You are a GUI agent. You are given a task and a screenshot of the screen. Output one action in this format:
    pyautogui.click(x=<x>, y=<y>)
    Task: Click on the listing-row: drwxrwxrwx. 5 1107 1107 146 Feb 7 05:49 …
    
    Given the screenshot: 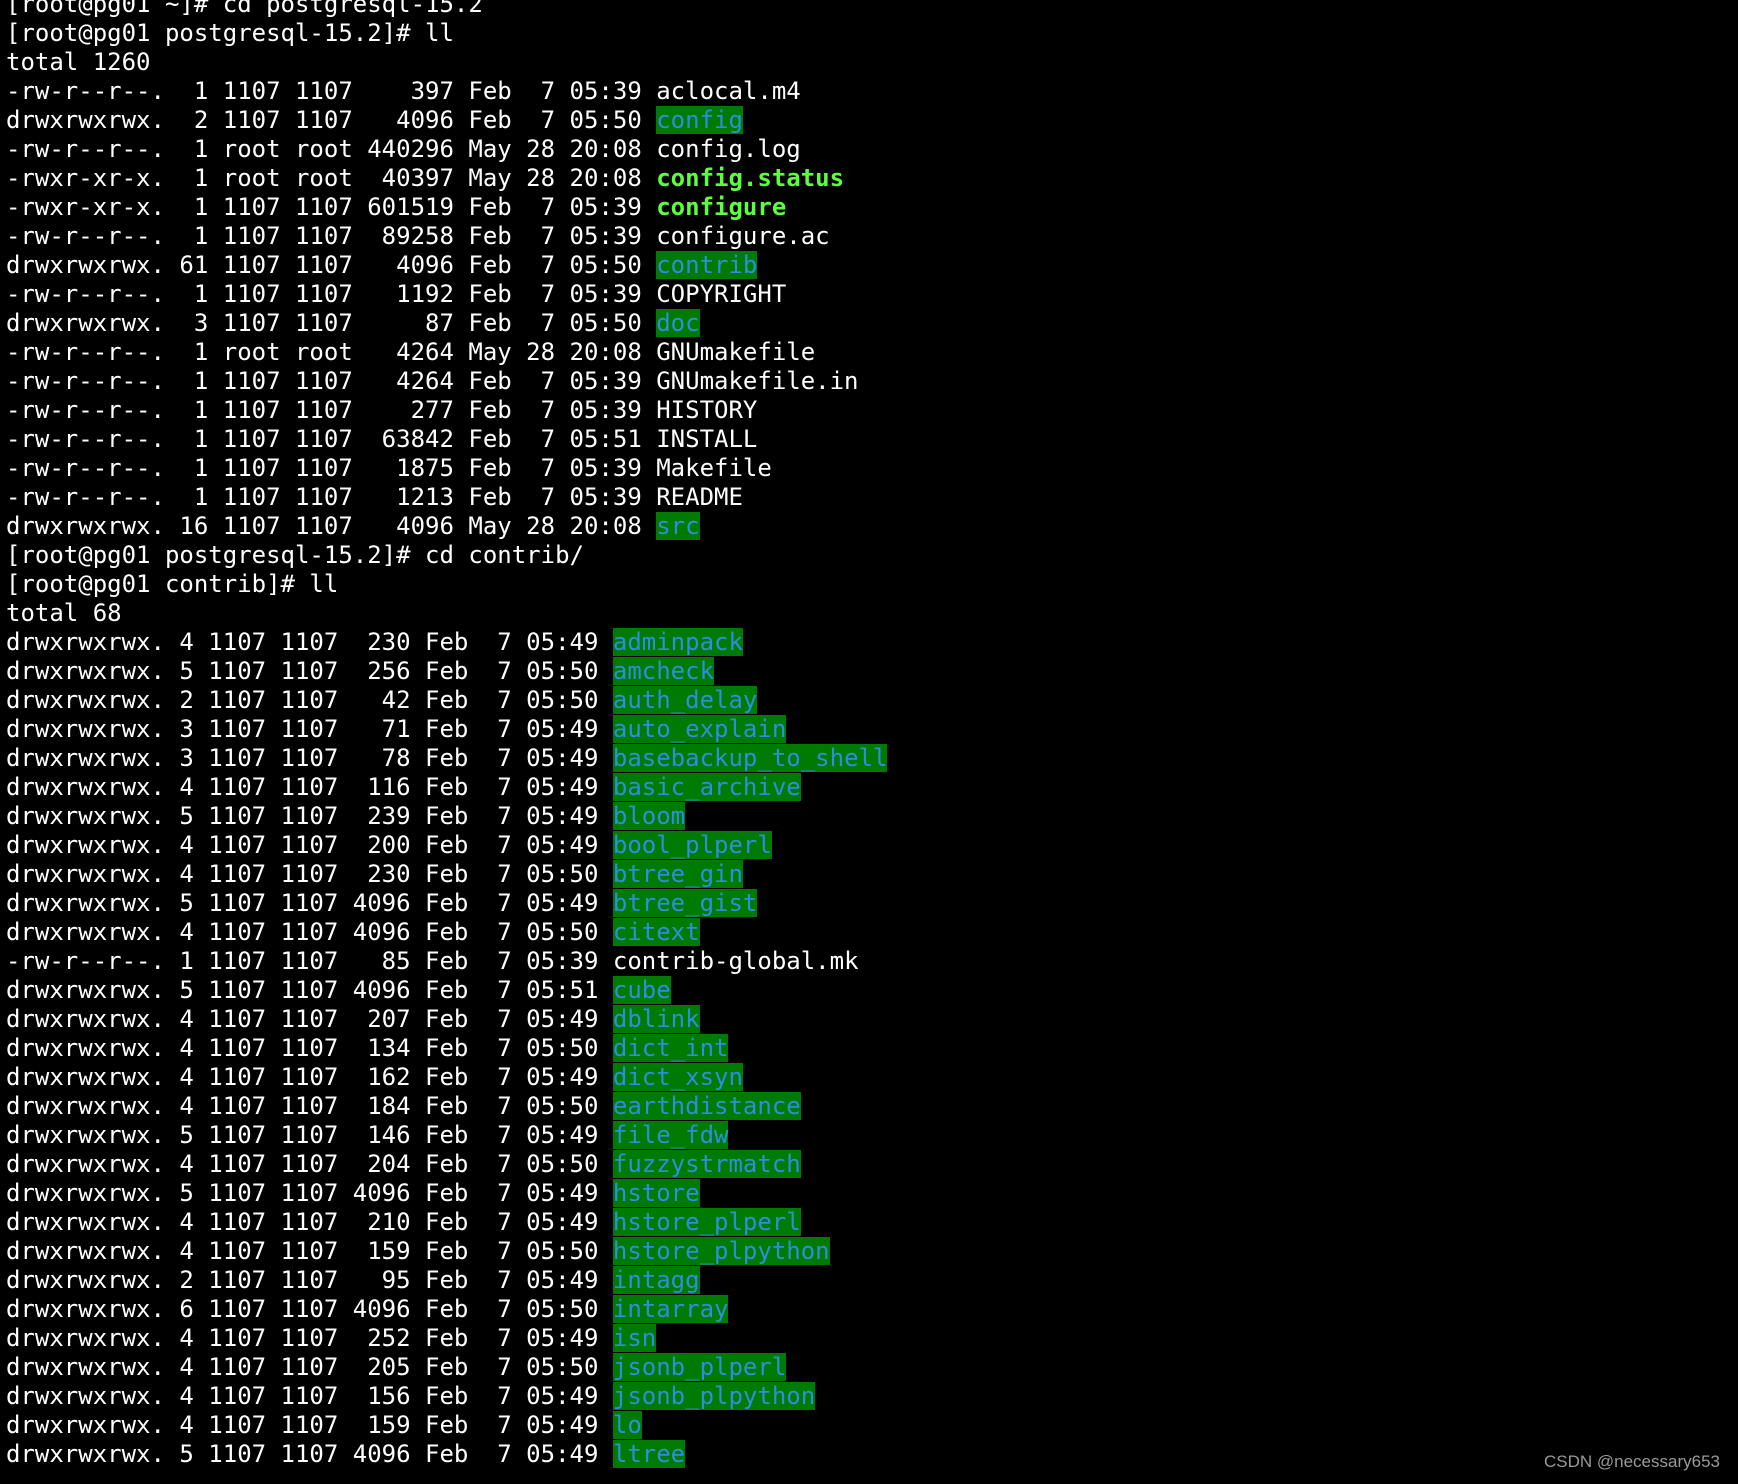 What is the action you would take?
    pyautogui.click(x=866, y=1135)
    